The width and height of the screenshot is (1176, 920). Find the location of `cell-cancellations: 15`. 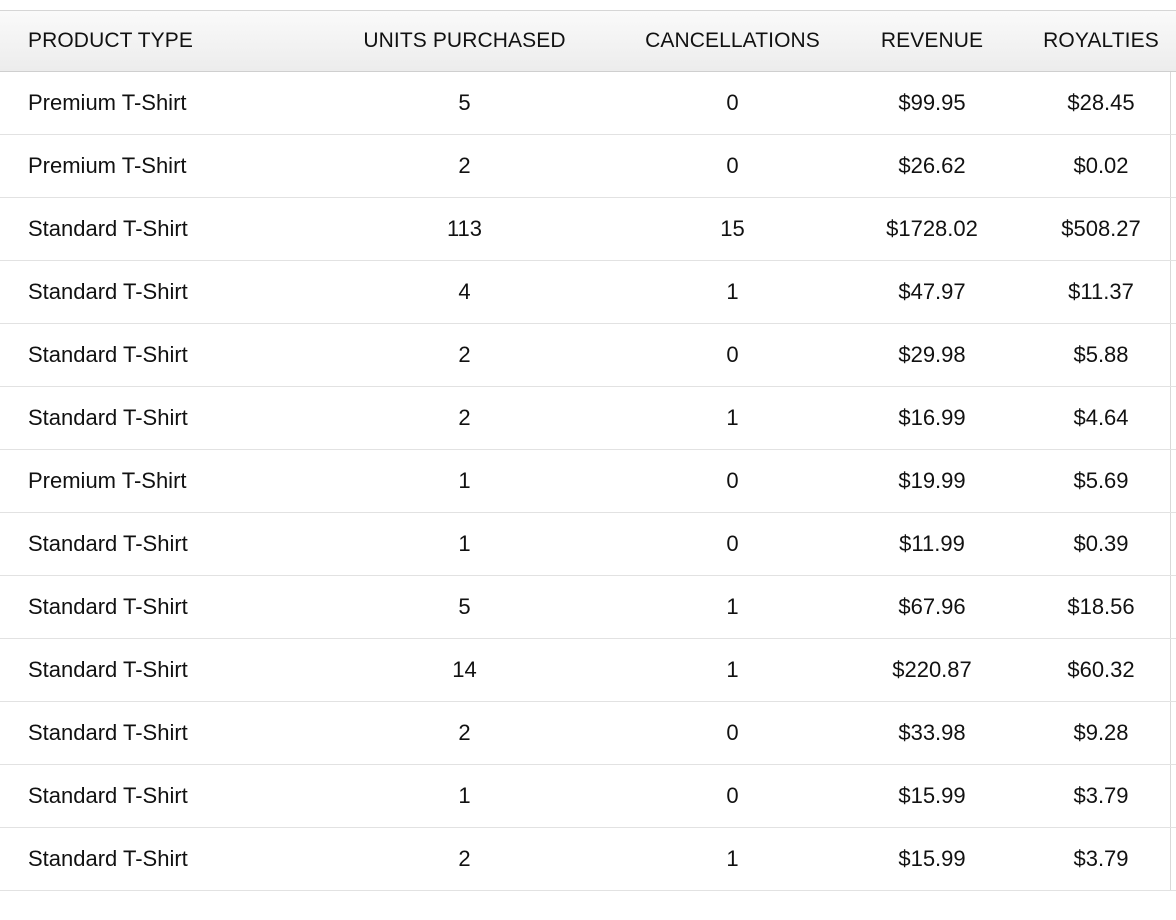

cell-cancellations: 15 is located at coordinates (732, 229).